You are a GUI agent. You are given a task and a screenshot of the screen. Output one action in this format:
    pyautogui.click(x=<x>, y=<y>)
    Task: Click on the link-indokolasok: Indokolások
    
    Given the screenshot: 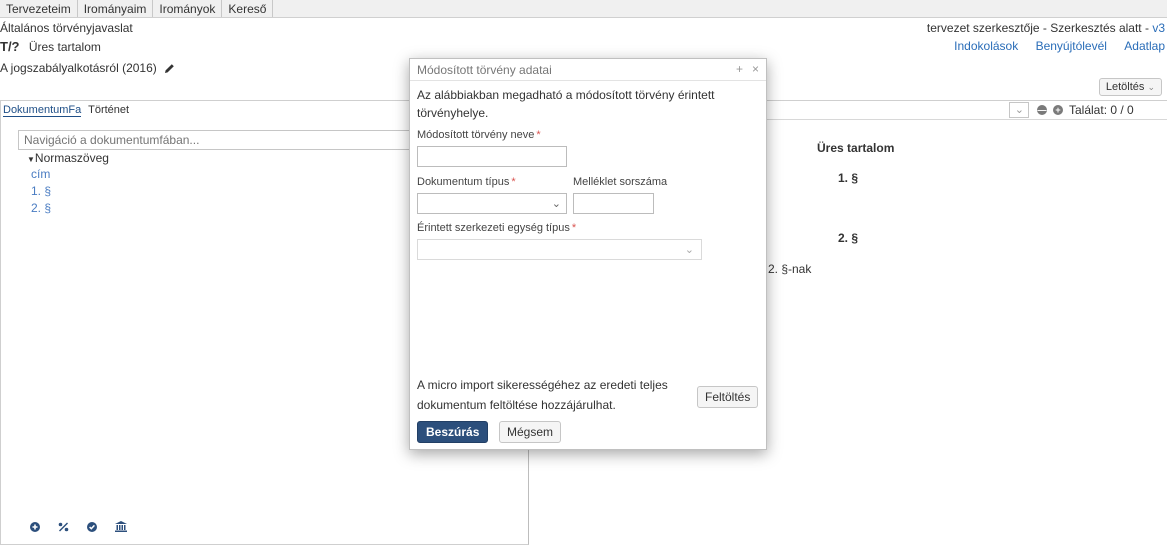 What is the action you would take?
    pyautogui.click(x=986, y=46)
    